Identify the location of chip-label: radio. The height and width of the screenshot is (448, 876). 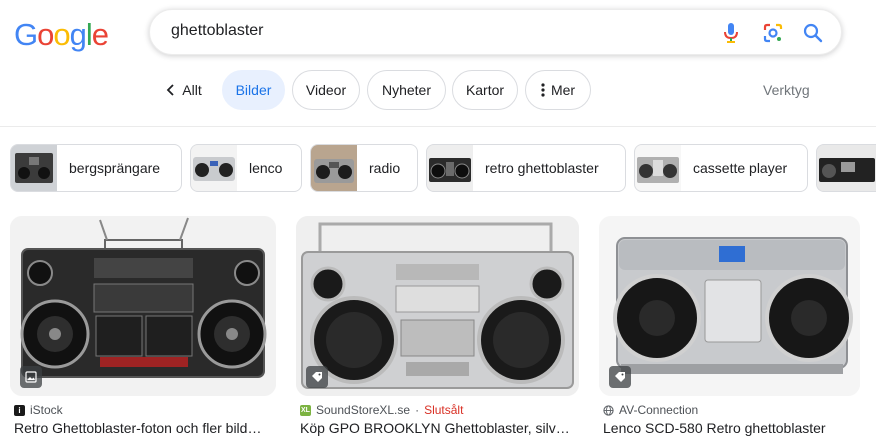
(385, 168).